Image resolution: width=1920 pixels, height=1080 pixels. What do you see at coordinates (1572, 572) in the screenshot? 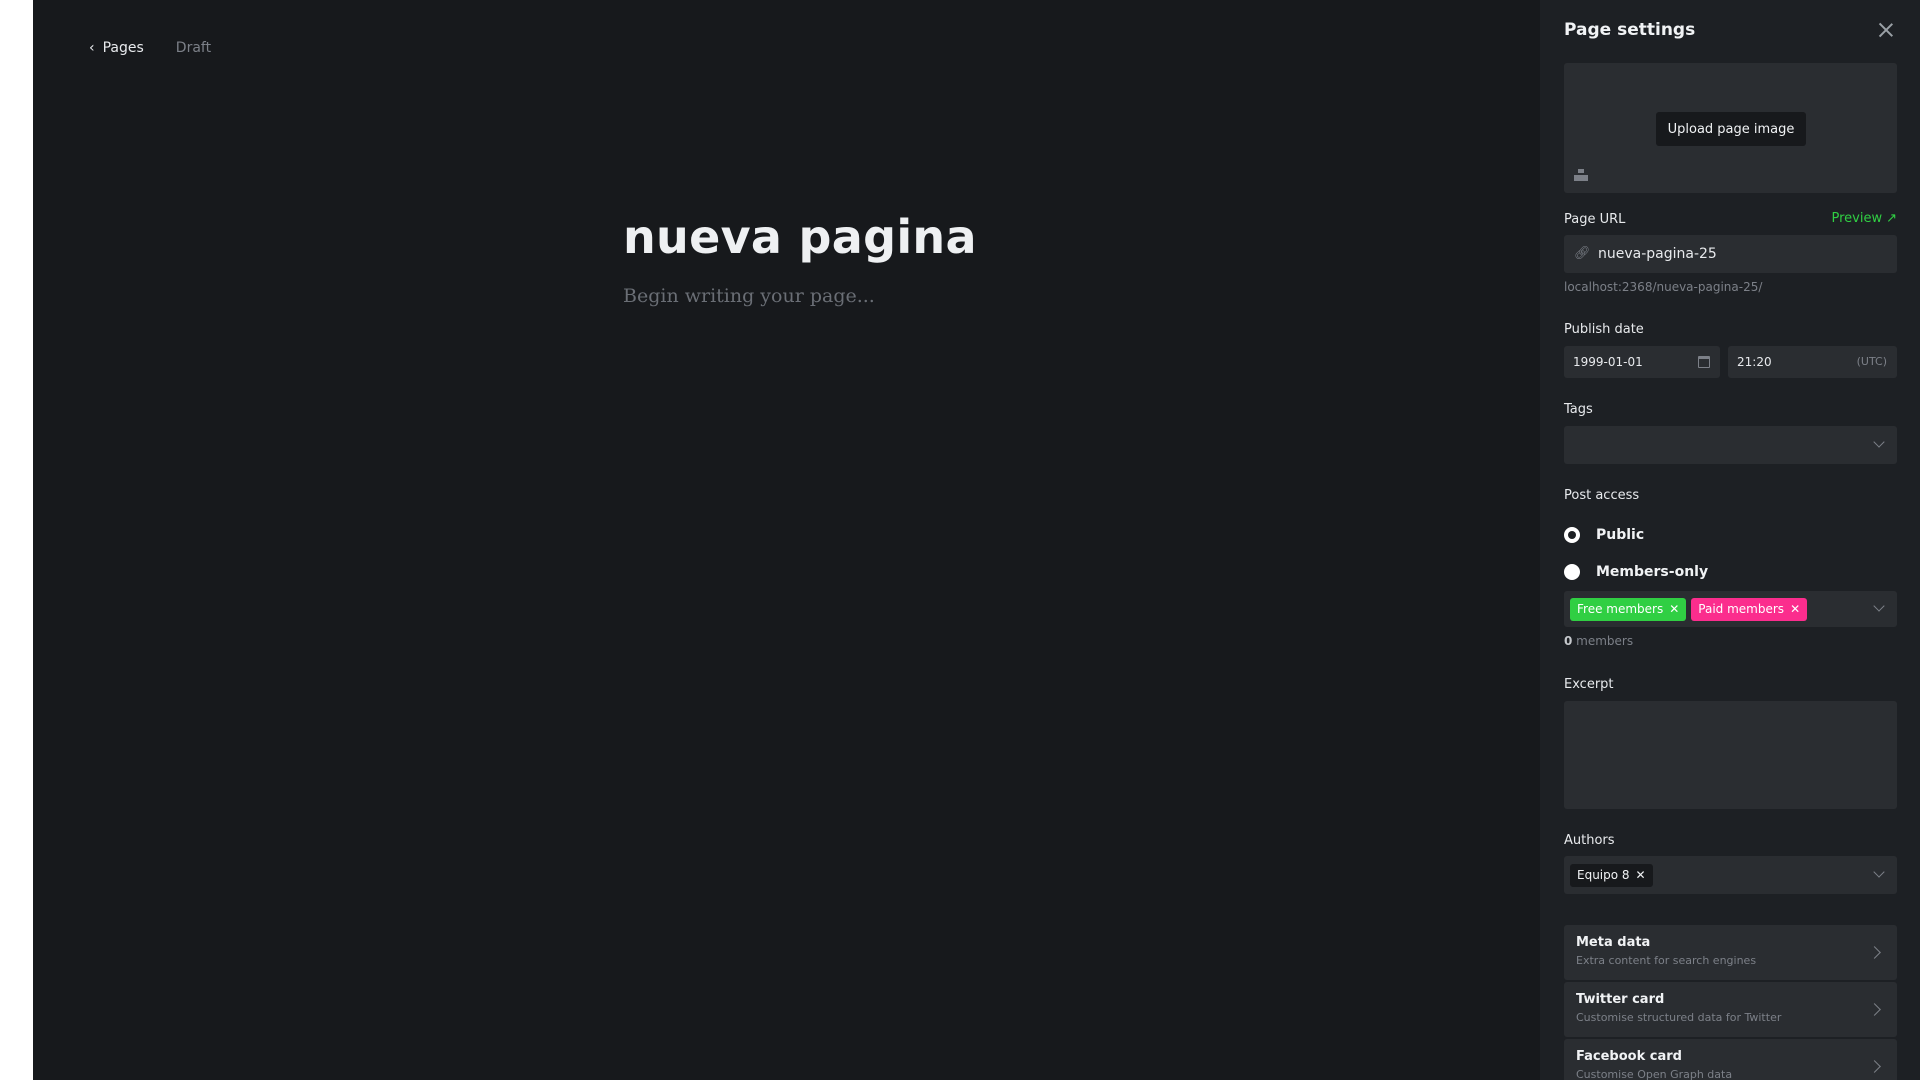
I see `radio-unselected-icon` at bounding box center [1572, 572].